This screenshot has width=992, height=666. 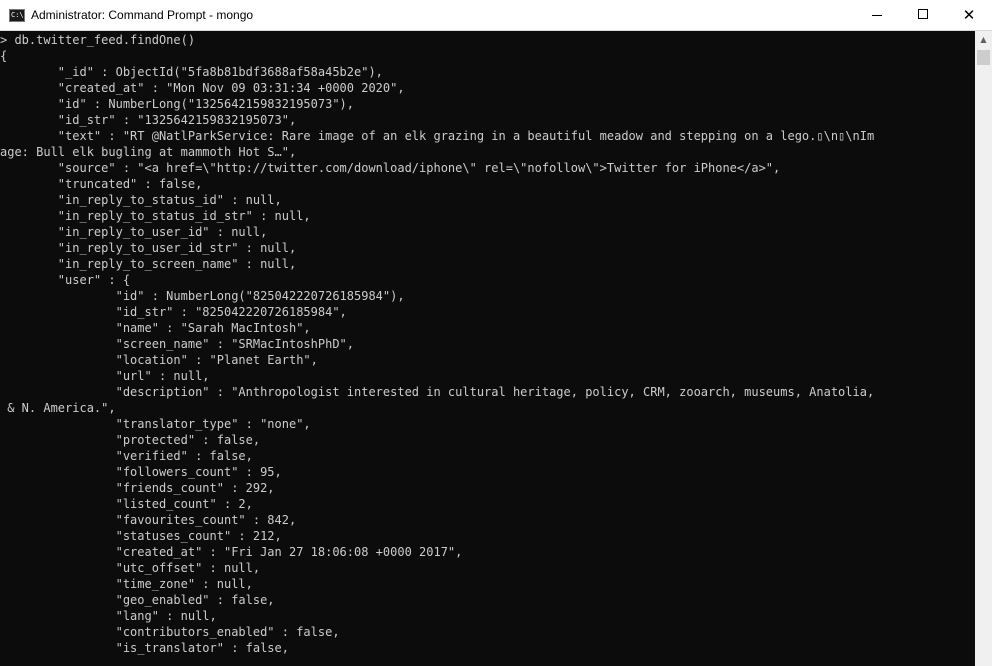 What do you see at coordinates (983, 39) in the screenshot?
I see `scroll-up-arrow-icon: ▲` at bounding box center [983, 39].